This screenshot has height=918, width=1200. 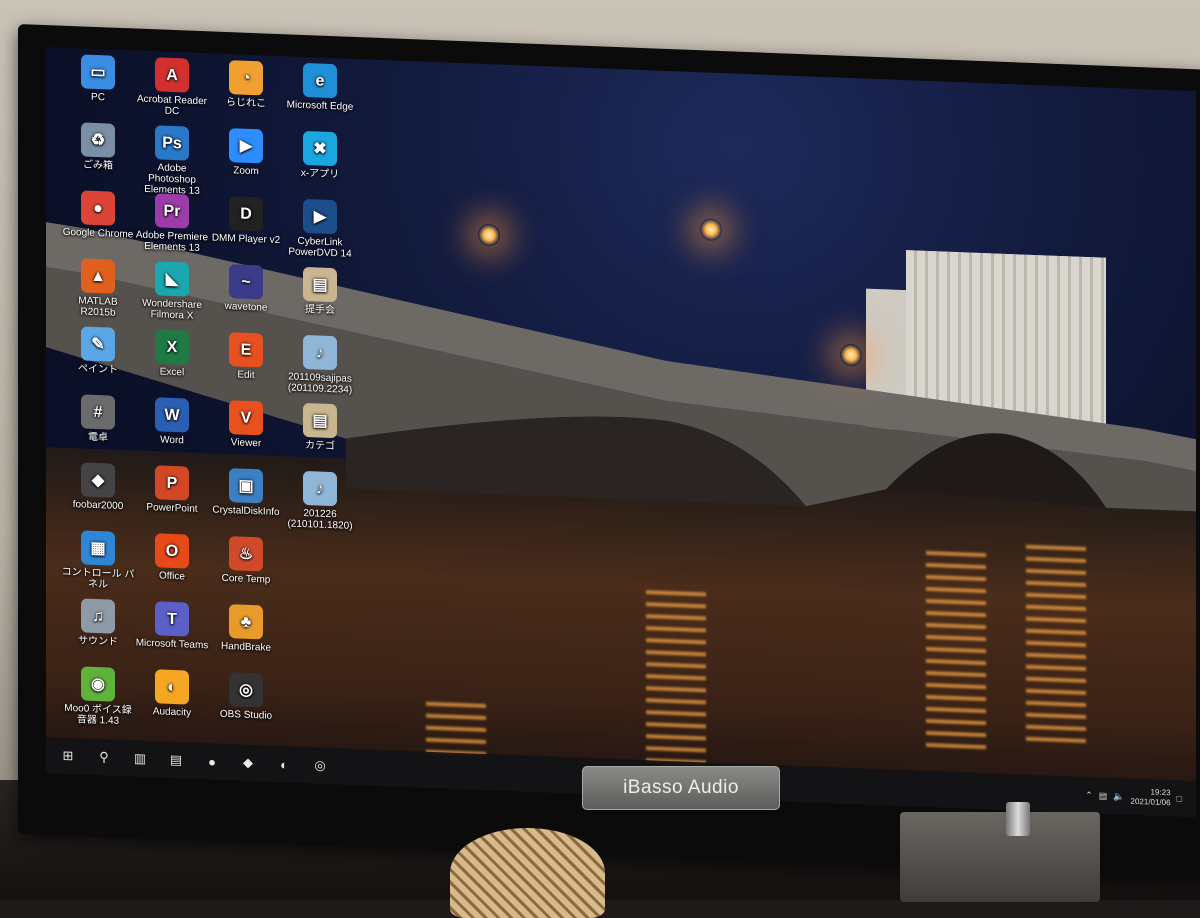 What do you see at coordinates (1150, 802) in the screenshot?
I see `clock-date: 2021/01/06` at bounding box center [1150, 802].